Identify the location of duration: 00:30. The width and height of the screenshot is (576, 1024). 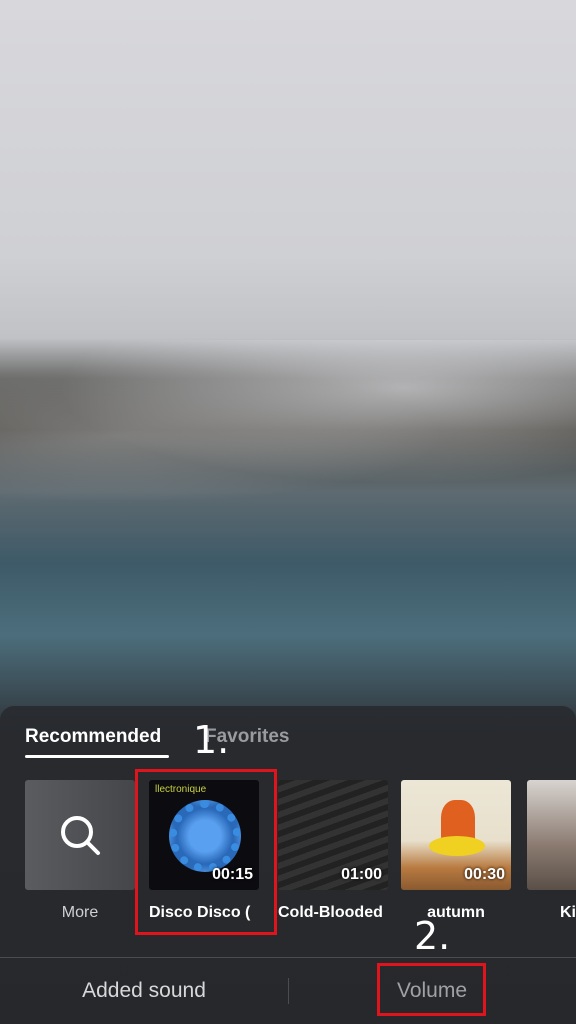
(484, 874).